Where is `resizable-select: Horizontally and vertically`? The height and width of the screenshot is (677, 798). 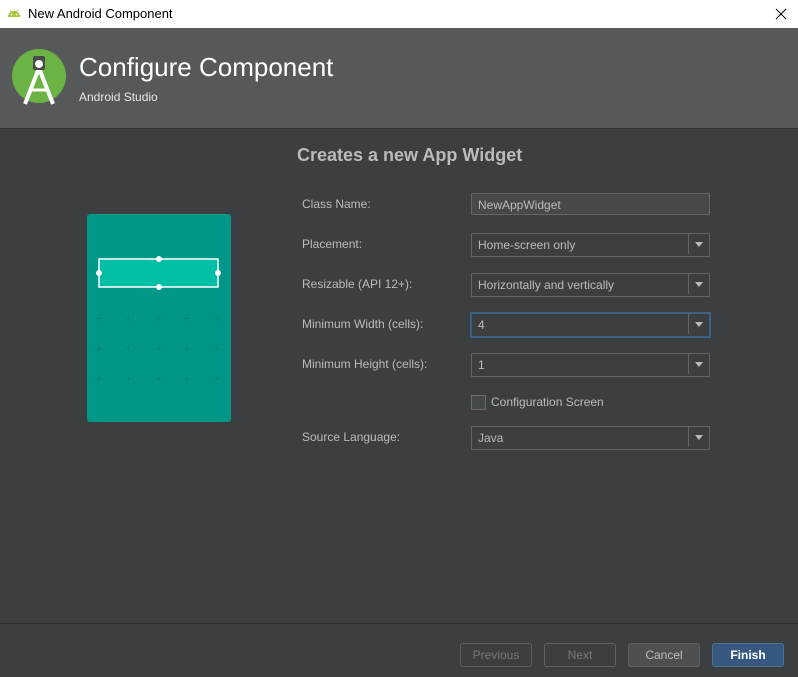 resizable-select: Horizontally and vertically is located at coordinates (590, 285).